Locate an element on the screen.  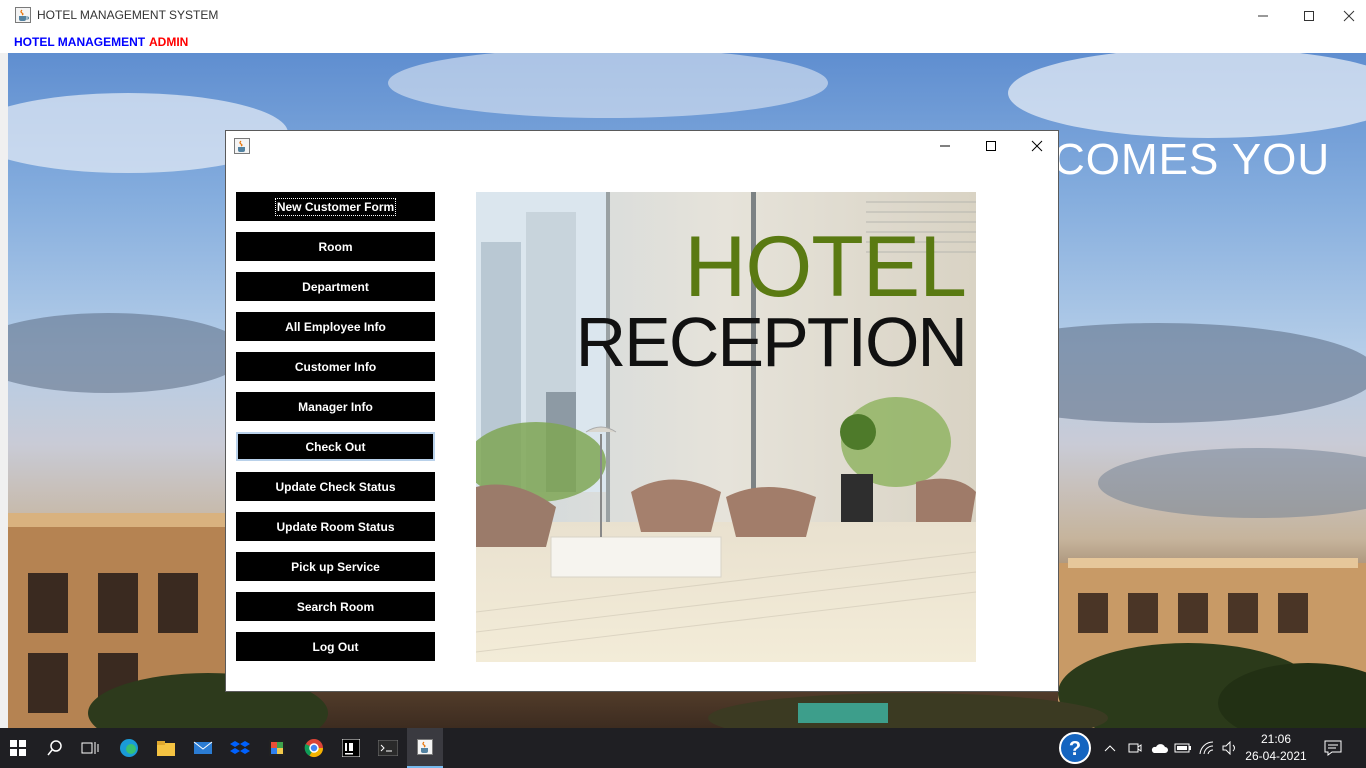
button-label: Log Out is located at coordinates (335, 646).